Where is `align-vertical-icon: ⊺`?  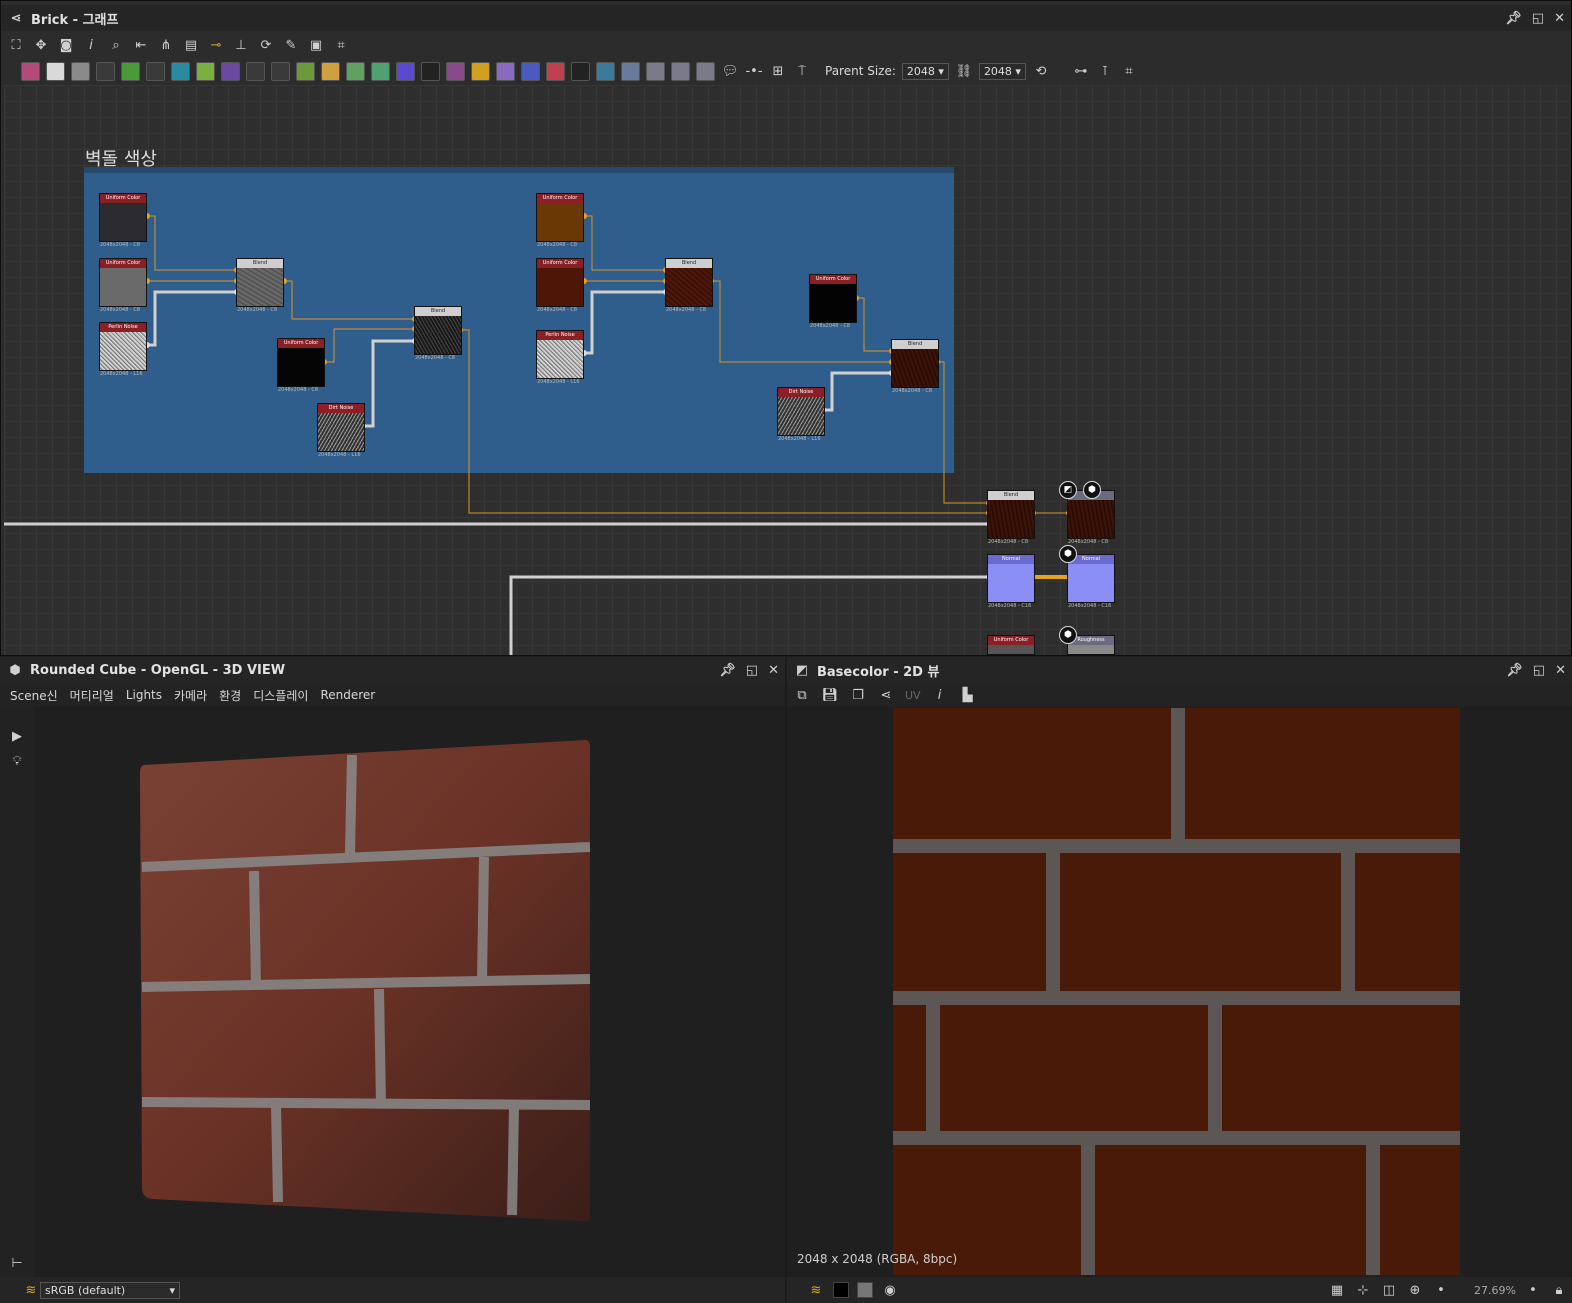
align-vertical-icon: ⊺ is located at coordinates (1105, 71).